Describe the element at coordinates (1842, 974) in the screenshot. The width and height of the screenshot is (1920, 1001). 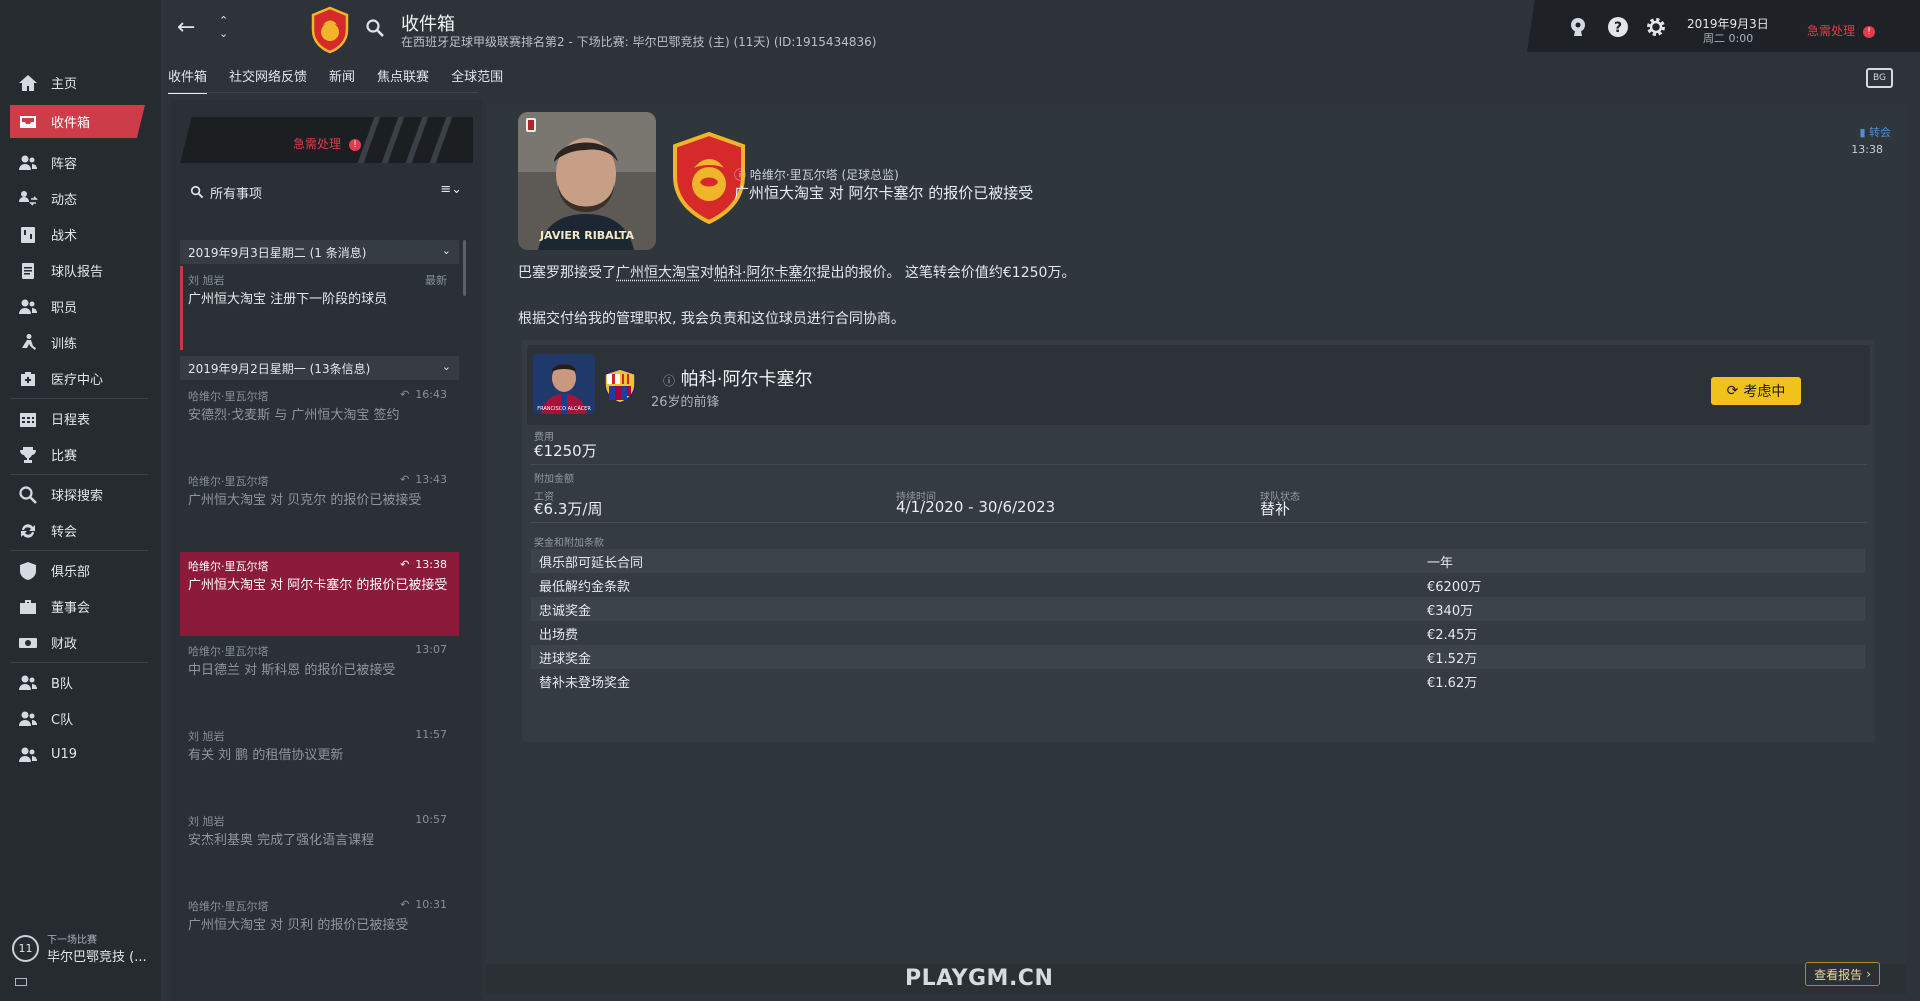
I see `view-report-button: 查看报告 ›` at that location.